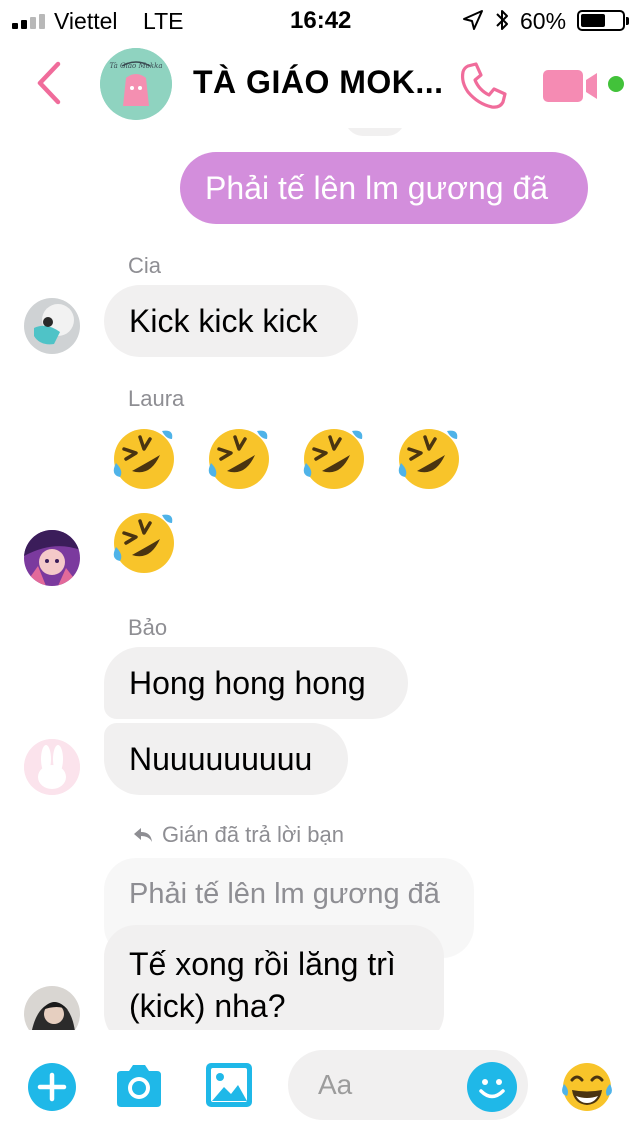  What do you see at coordinates (207, 1006) in the screenshot?
I see `message-text-line: (kick) nha?` at bounding box center [207, 1006].